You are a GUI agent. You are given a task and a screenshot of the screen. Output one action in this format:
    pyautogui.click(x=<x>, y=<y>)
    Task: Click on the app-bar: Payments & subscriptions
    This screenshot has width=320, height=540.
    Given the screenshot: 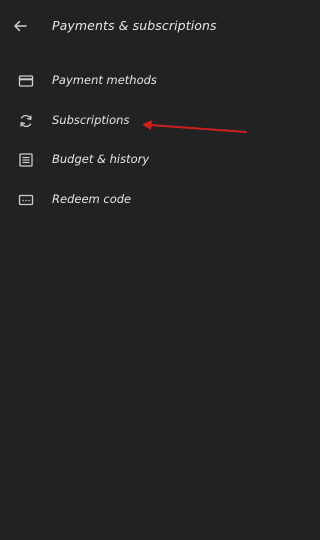 What is the action you would take?
    pyautogui.click(x=126, y=27)
    